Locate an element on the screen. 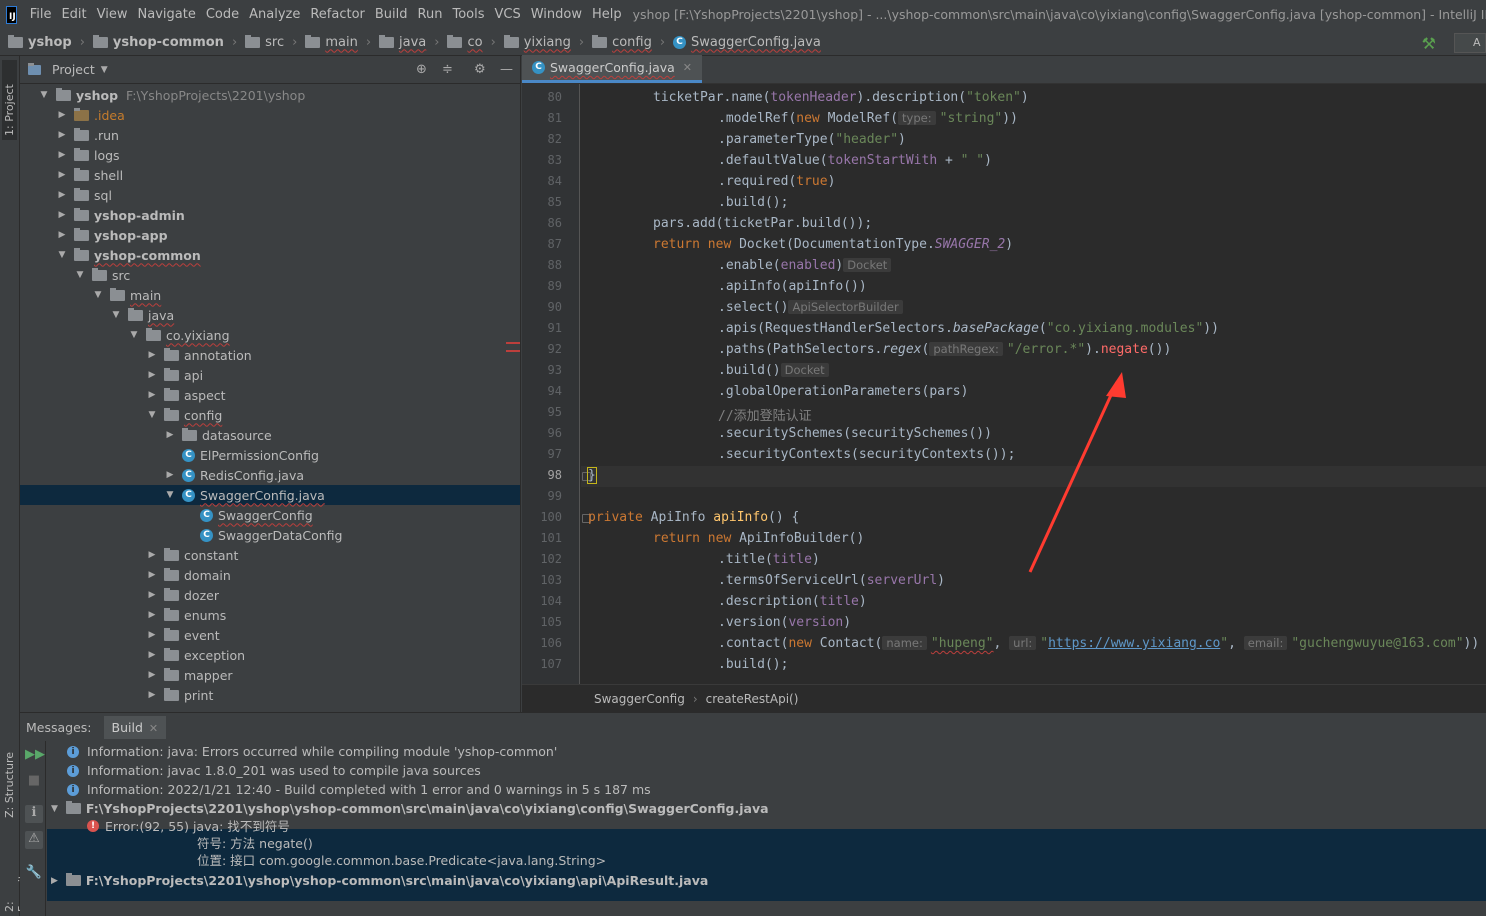 The width and height of the screenshot is (1486, 916). tree-node: ▶ datasource is located at coordinates (270, 435).